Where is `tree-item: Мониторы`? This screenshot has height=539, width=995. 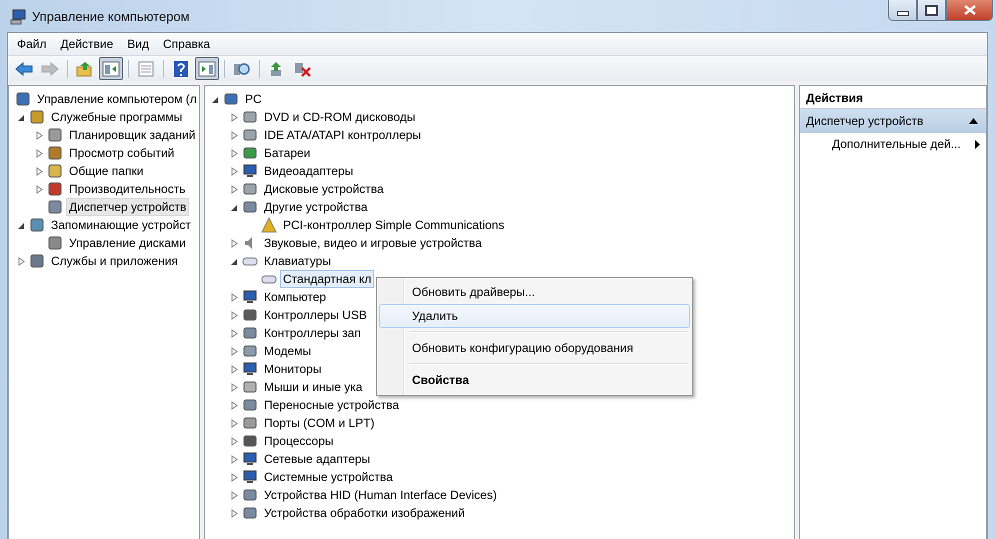
tree-item: Мониторы is located at coordinates (292, 369).